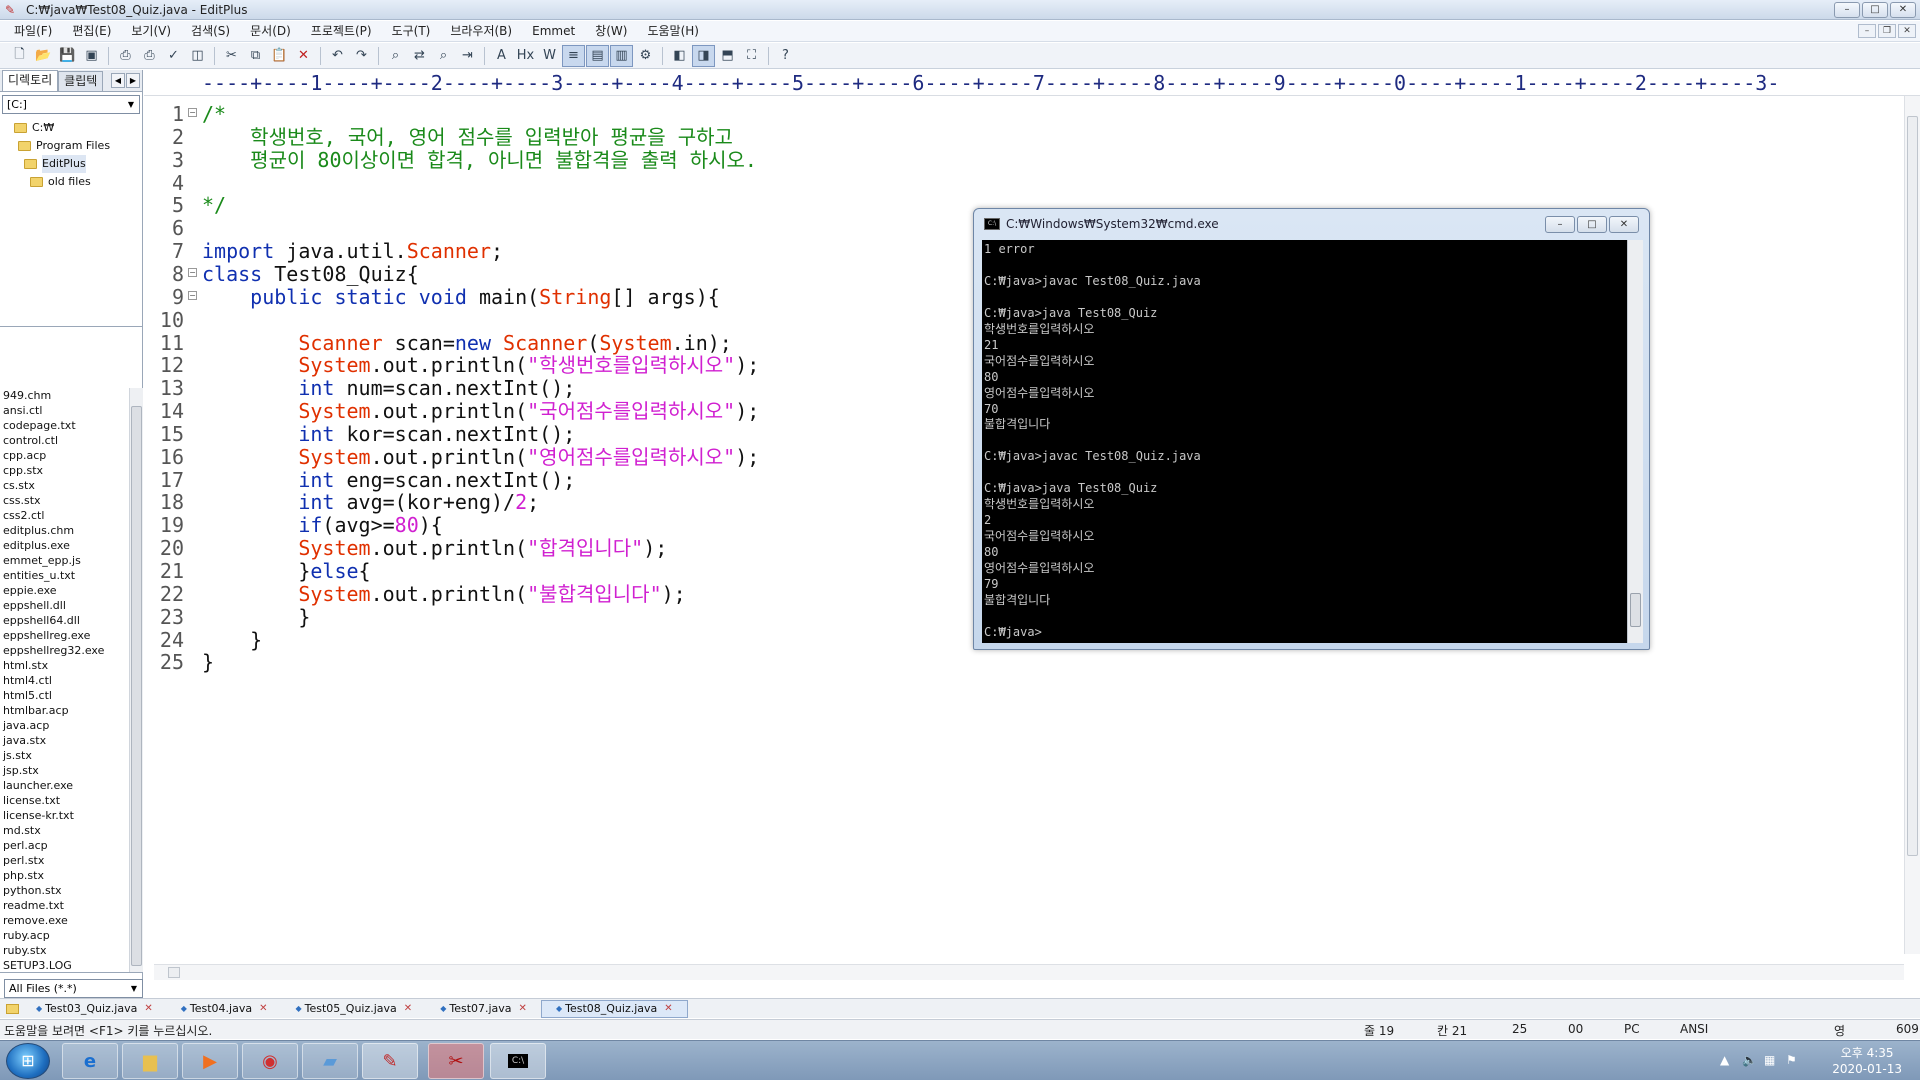 Image resolution: width=1920 pixels, height=1080 pixels. What do you see at coordinates (73, 815) in the screenshot?
I see `file-list-item: license-kr.txt` at bounding box center [73, 815].